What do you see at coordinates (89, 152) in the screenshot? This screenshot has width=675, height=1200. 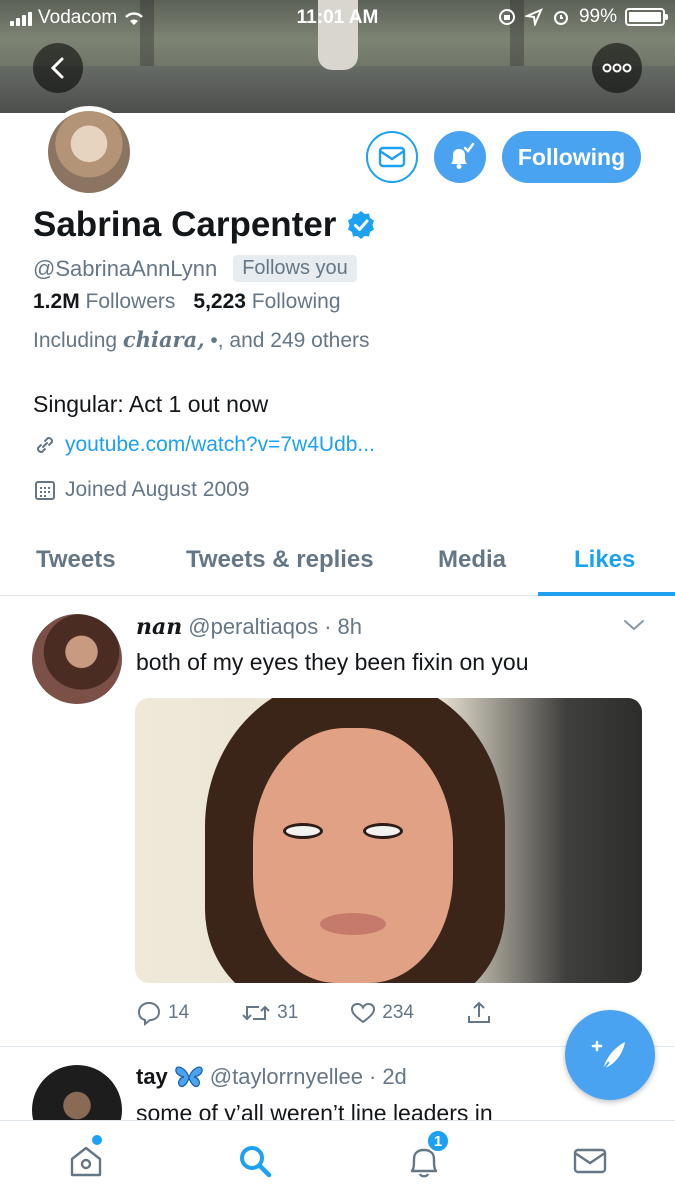 I see `profile-avatar` at bounding box center [89, 152].